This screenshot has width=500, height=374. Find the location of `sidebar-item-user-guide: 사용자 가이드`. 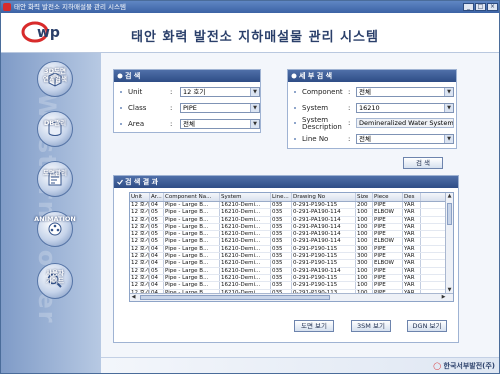

sidebar-item-user-guide: 사용자 가이드 is located at coordinates (55, 284).